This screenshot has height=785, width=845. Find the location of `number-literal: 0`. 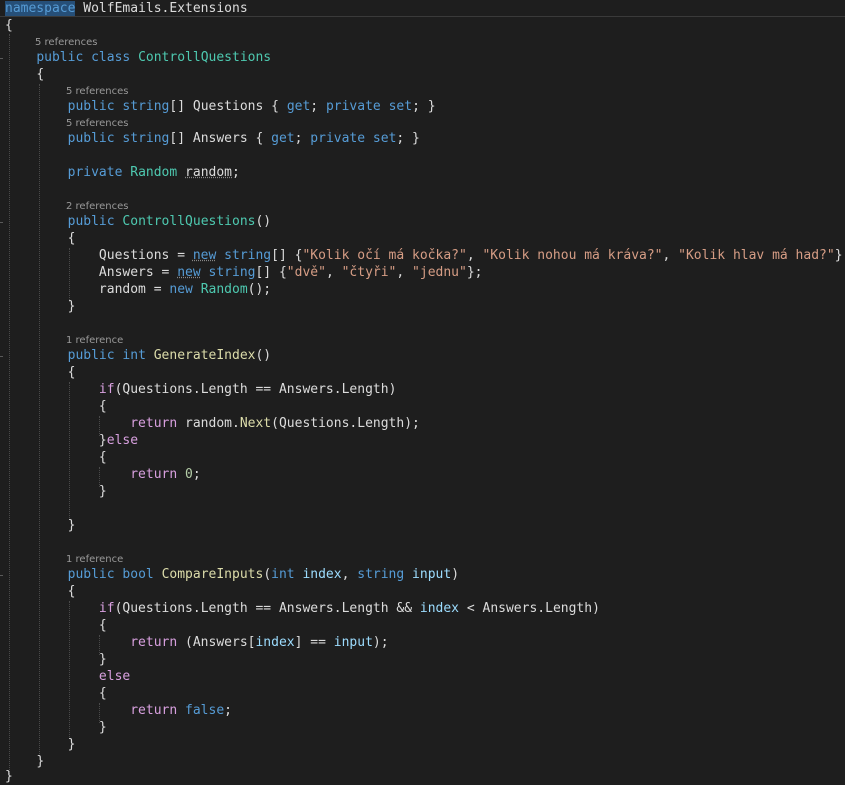

number-literal: 0 is located at coordinates (189, 474).